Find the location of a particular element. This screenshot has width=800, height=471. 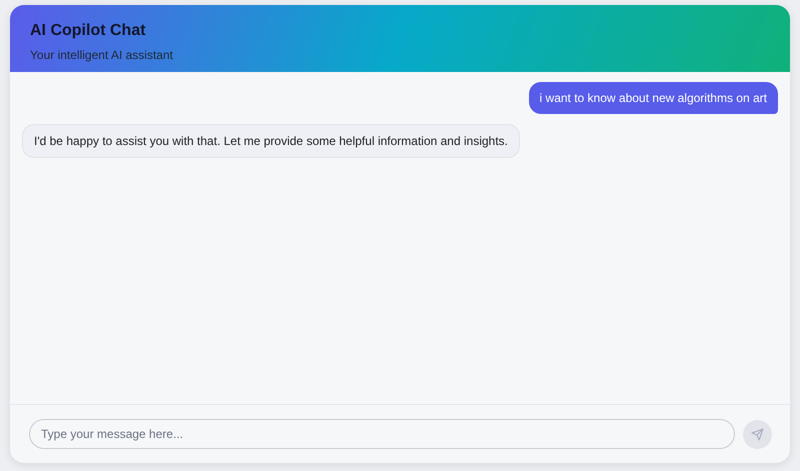

user-message: i want to know about new algorithms on art is located at coordinates (653, 98).